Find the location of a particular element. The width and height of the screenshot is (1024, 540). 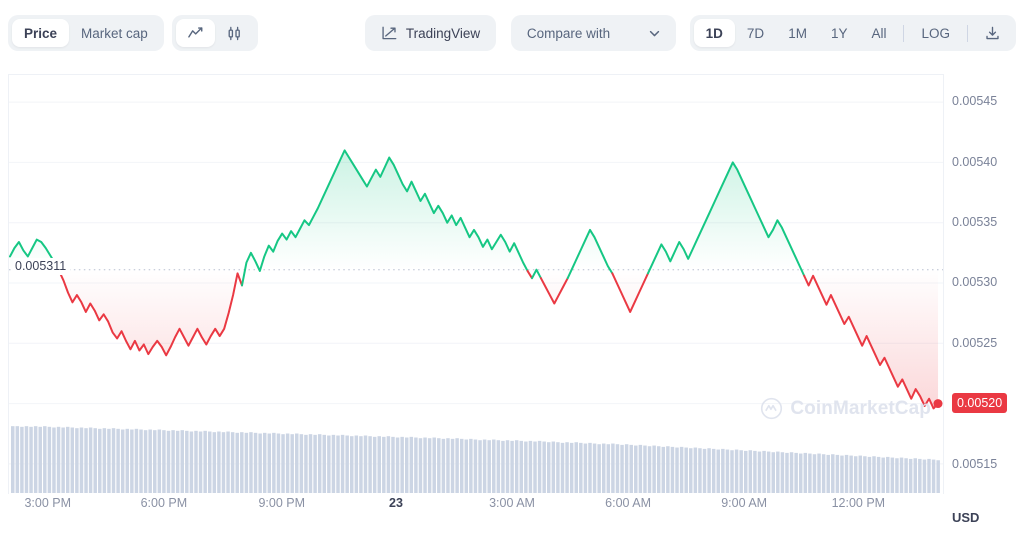

x-axis-tick: 3:00 PM is located at coordinates (48, 503).